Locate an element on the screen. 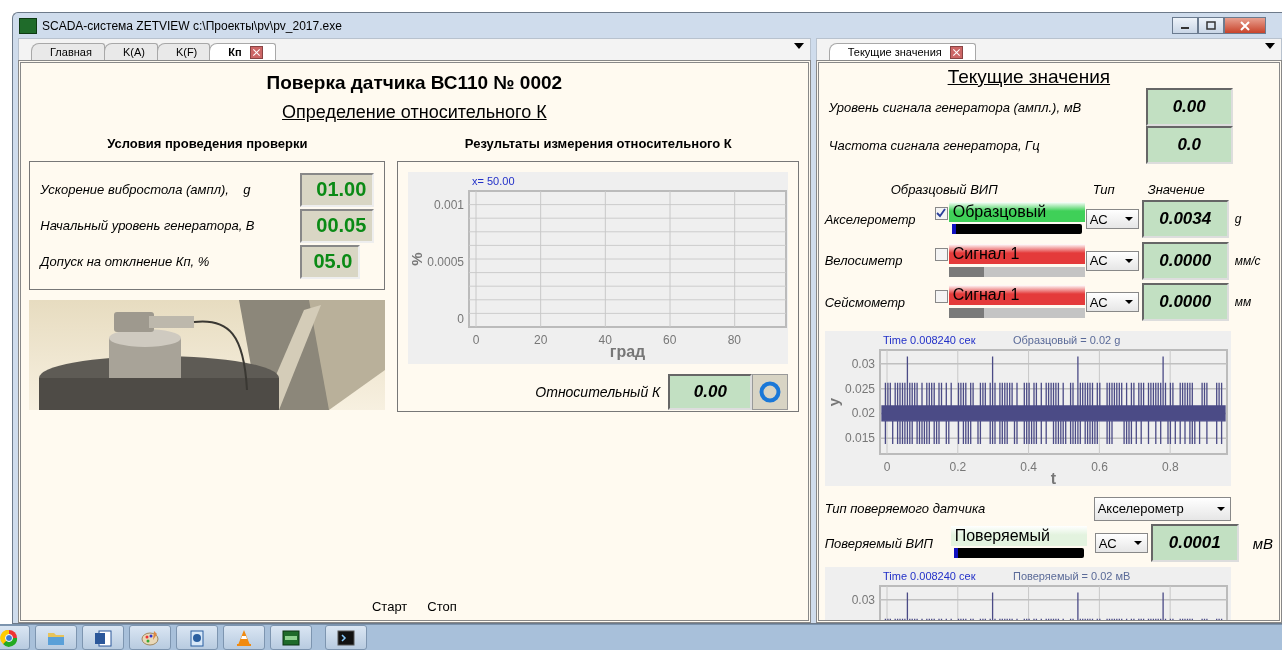 The image size is (1282, 650). value-readout: Поверяемый = 0.02 мВ is located at coordinates (1071, 576).